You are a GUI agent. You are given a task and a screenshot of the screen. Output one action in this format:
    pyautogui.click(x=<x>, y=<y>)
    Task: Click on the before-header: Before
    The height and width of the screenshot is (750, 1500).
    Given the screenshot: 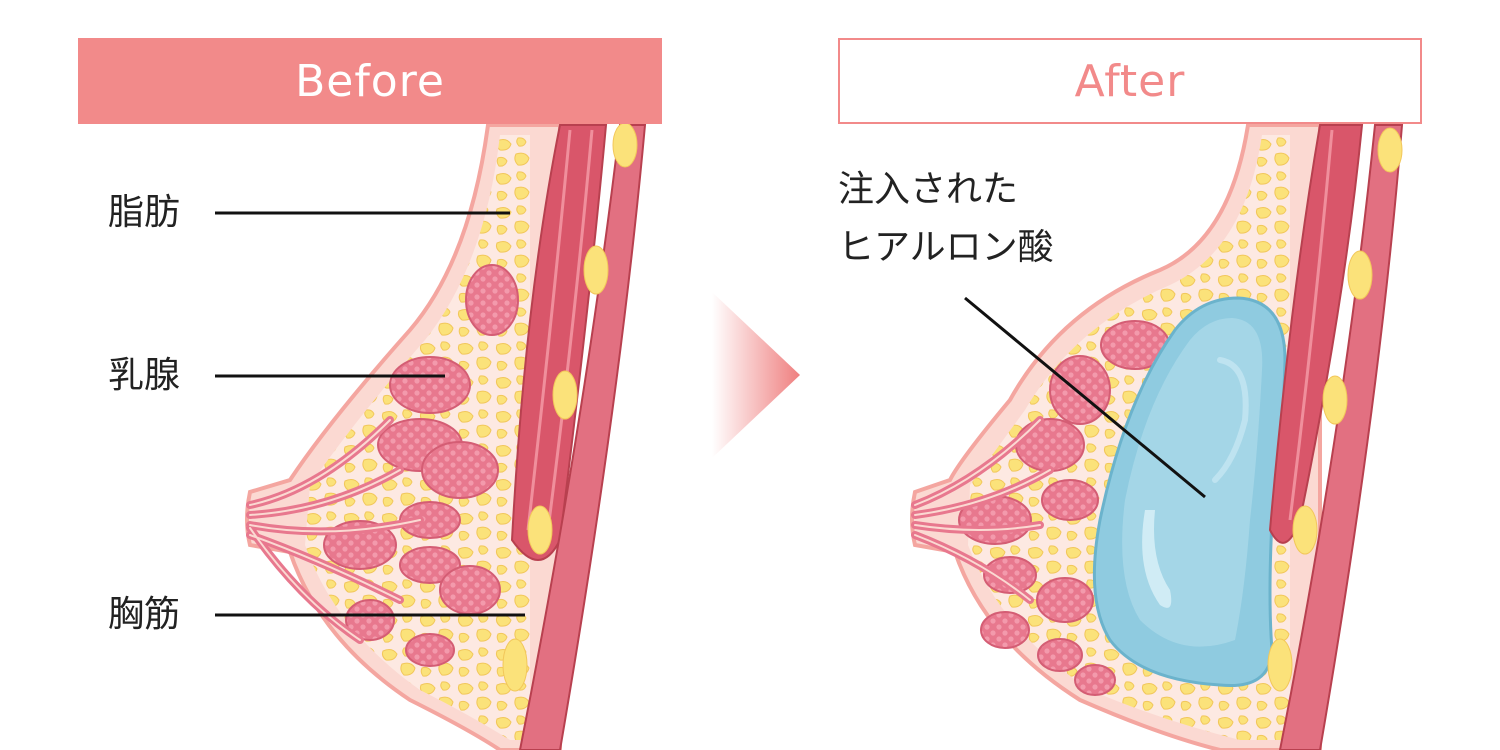 What is the action you would take?
    pyautogui.click(x=370, y=81)
    